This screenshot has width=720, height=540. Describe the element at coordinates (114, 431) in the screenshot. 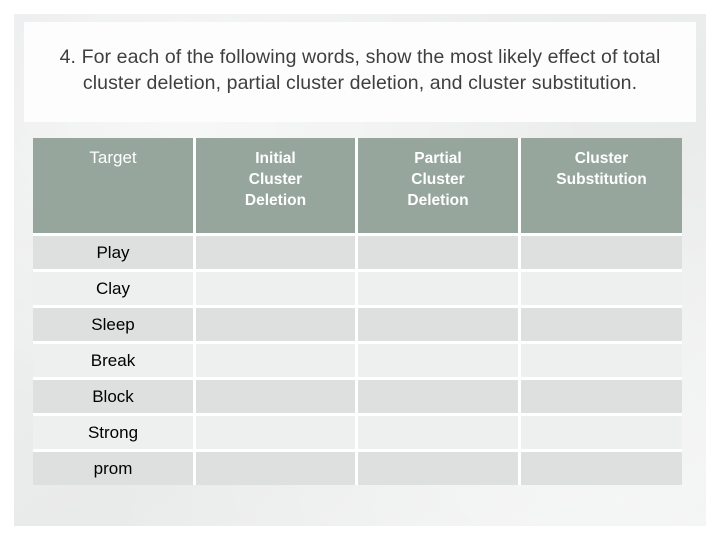

I see `target-word-cell: Strong` at that location.